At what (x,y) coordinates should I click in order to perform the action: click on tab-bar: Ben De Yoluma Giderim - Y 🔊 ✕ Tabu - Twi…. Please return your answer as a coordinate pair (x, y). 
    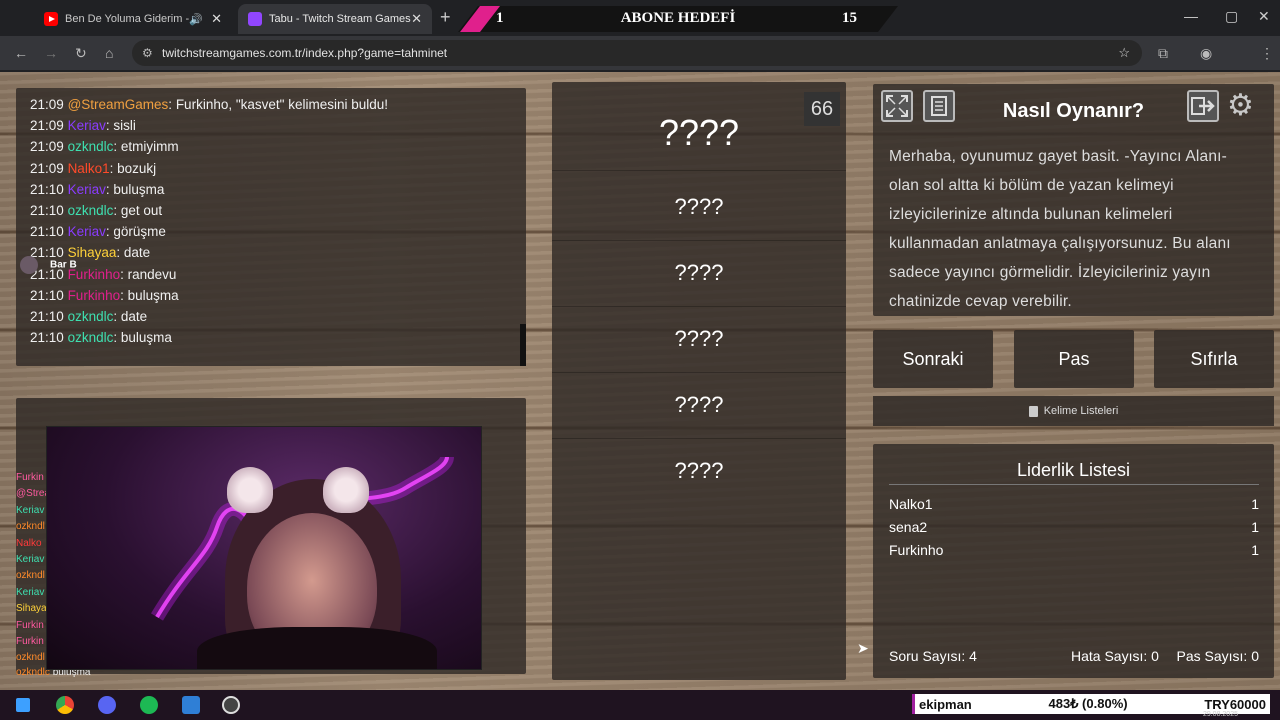
    Looking at the image, I should click on (640, 18).